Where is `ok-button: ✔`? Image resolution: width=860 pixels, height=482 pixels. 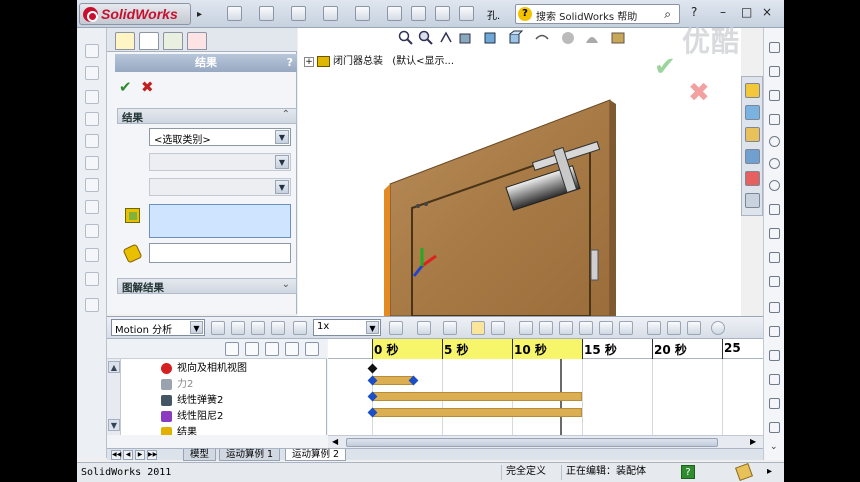
ok-button: ✔ is located at coordinates (125, 87).